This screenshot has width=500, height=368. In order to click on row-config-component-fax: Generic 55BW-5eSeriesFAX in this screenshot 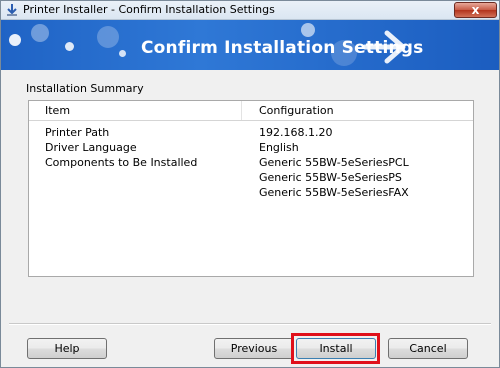, I will do `click(334, 192)`.